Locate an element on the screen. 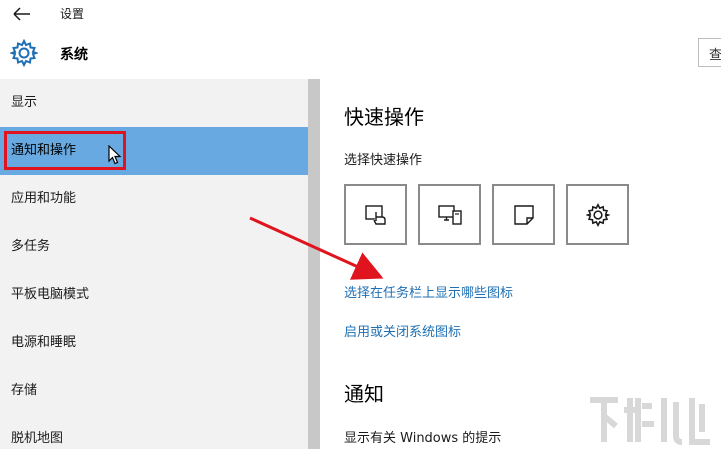 The width and height of the screenshot is (721, 463). sidebar-item-apps: 应用和功能 is located at coordinates (154, 199).